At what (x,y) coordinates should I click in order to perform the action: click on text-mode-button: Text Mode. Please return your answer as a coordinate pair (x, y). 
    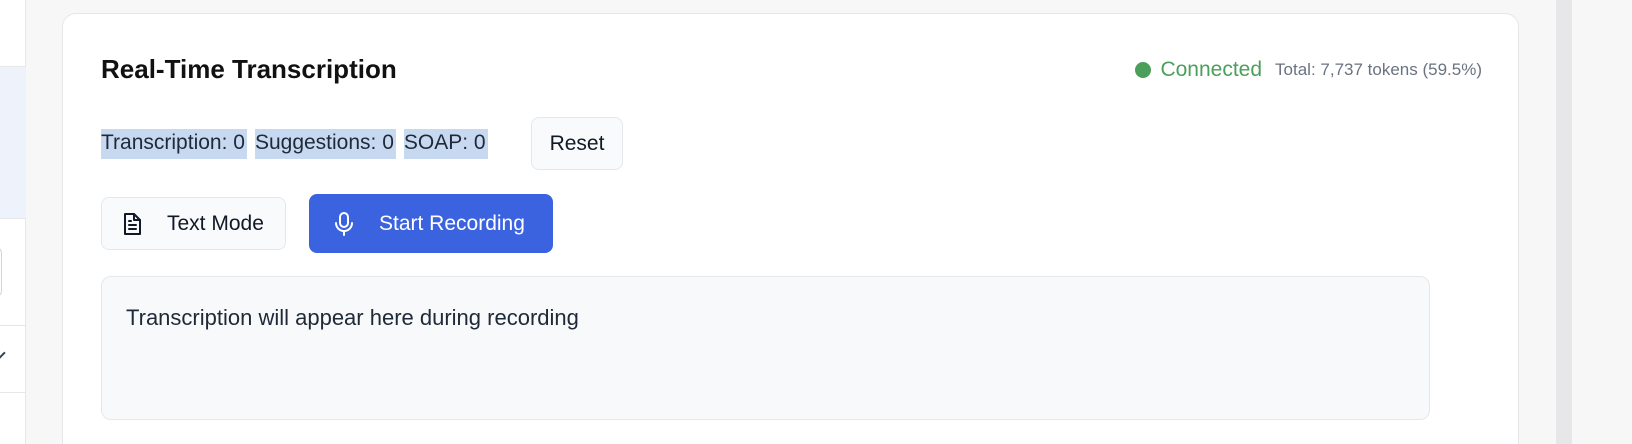
    Looking at the image, I should click on (193, 223).